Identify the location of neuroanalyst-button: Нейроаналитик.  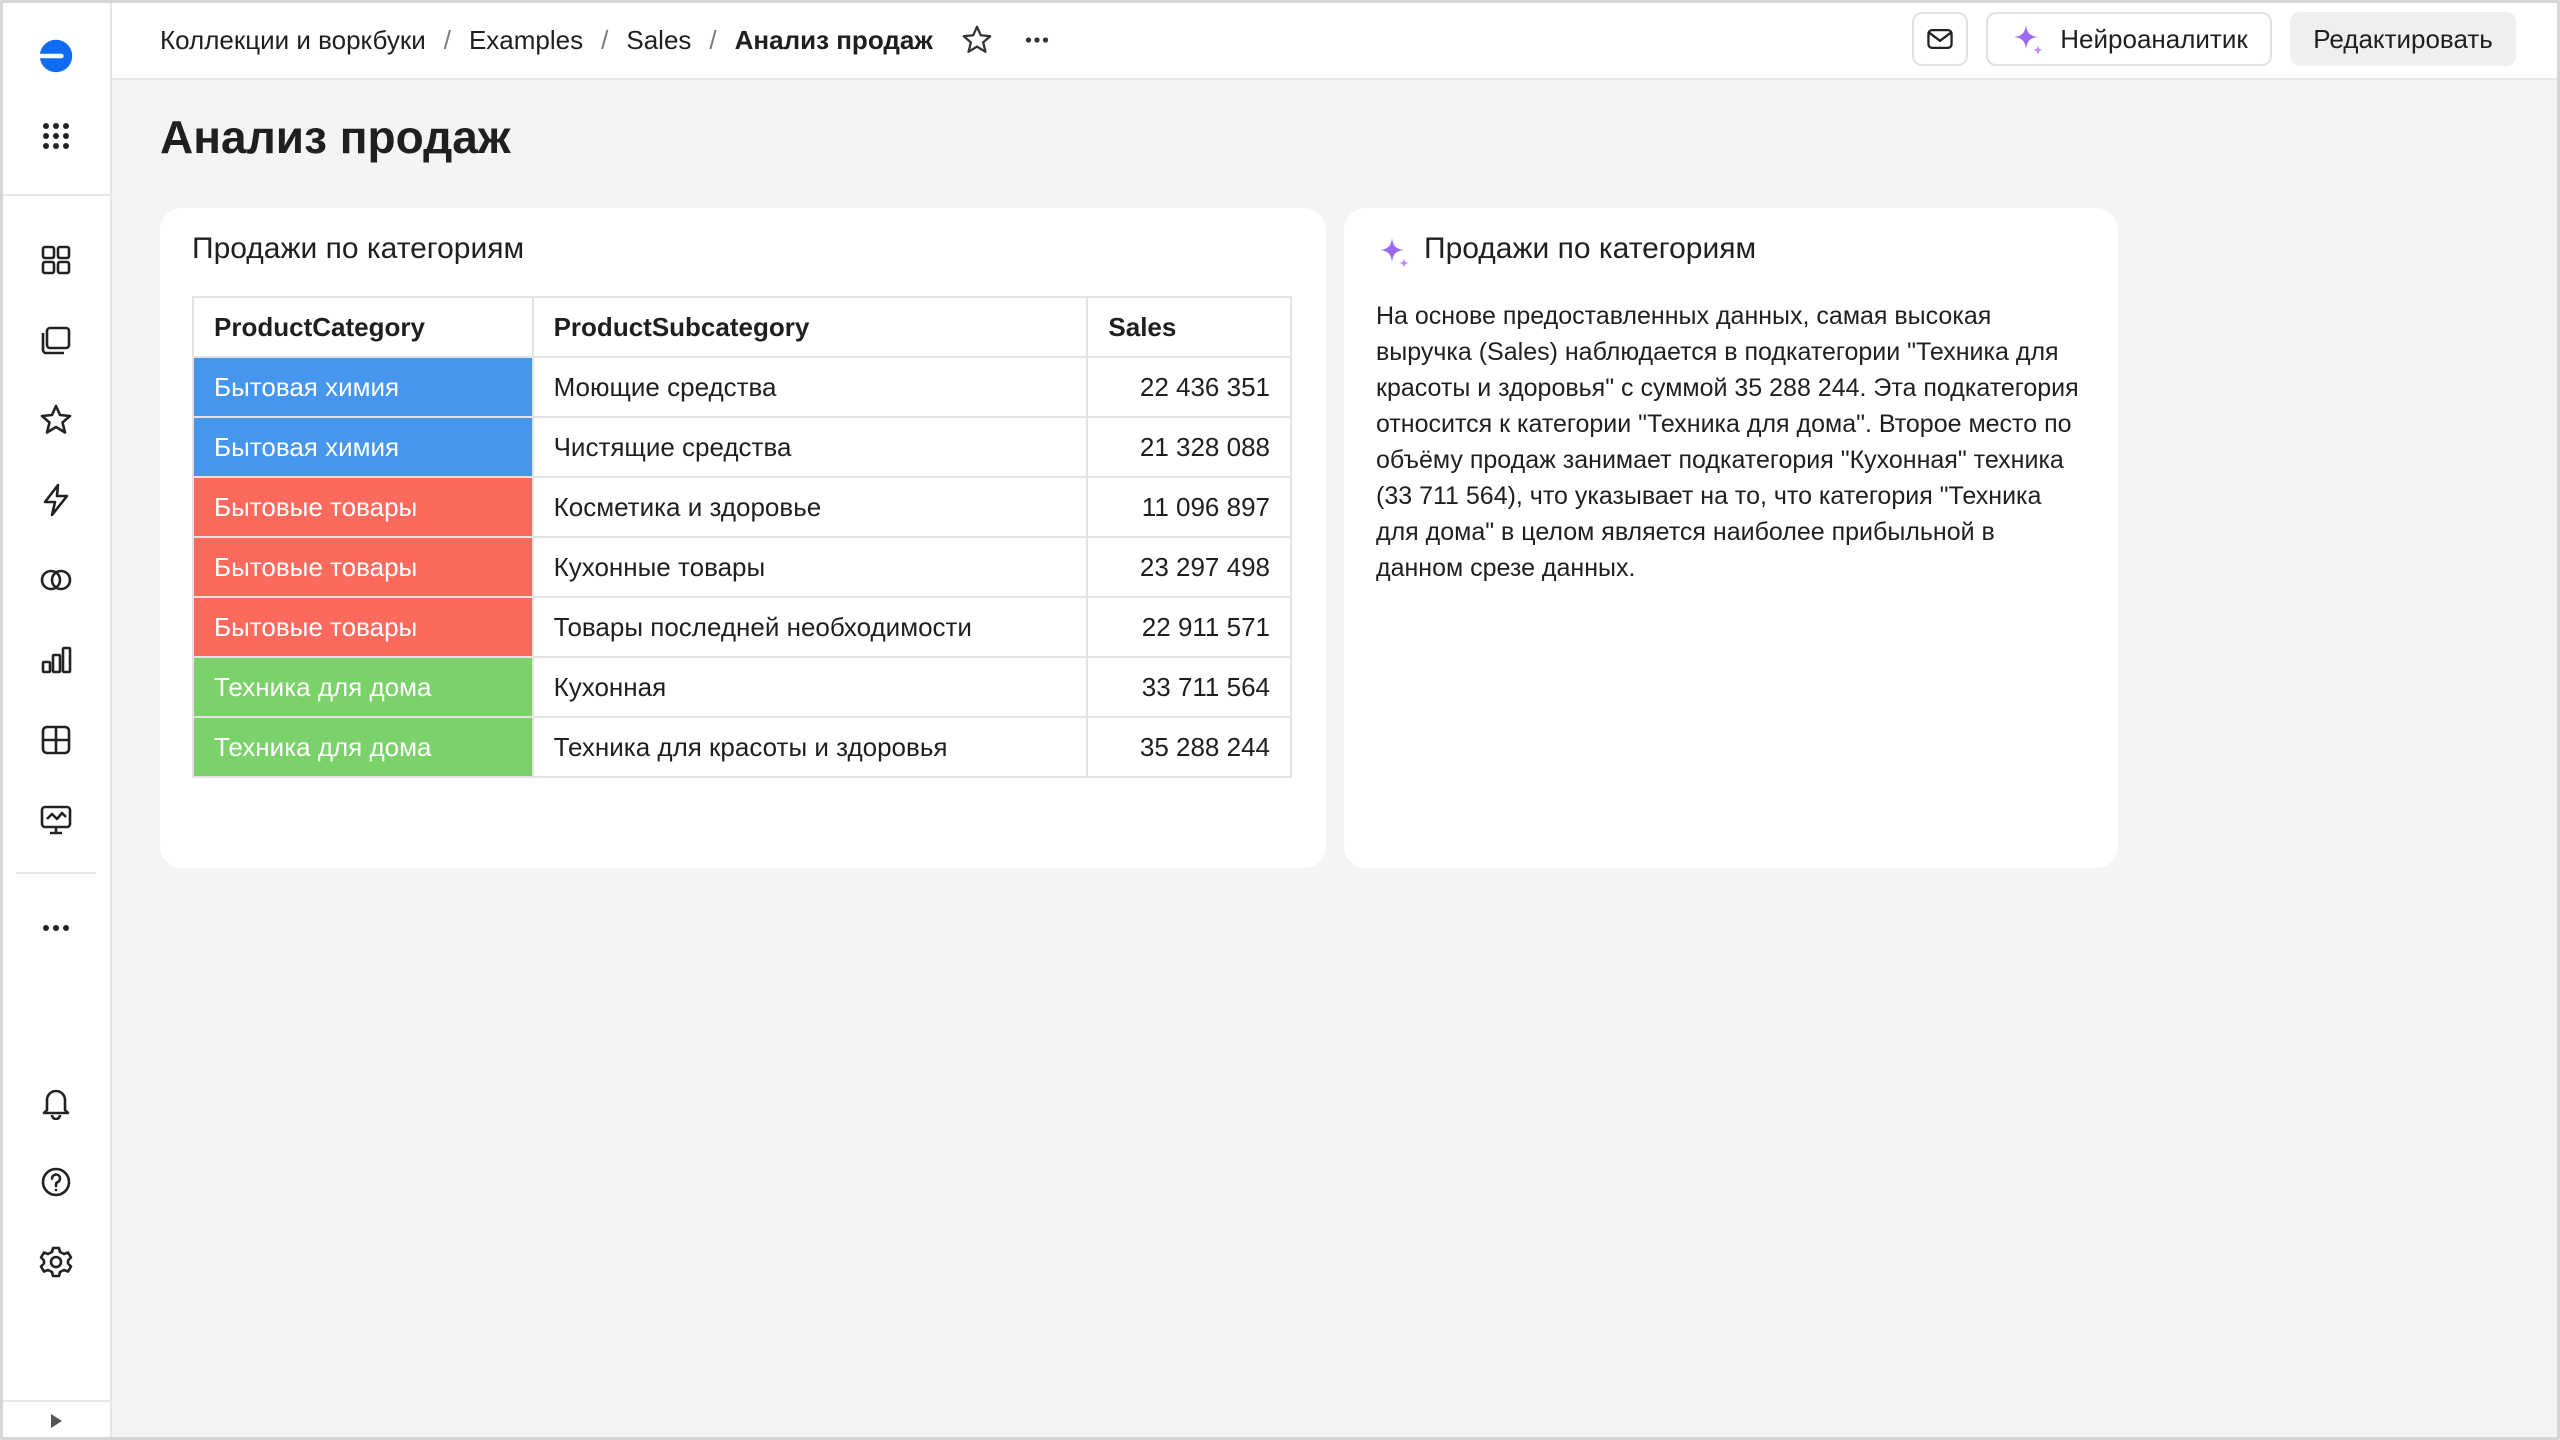
(2129, 39).